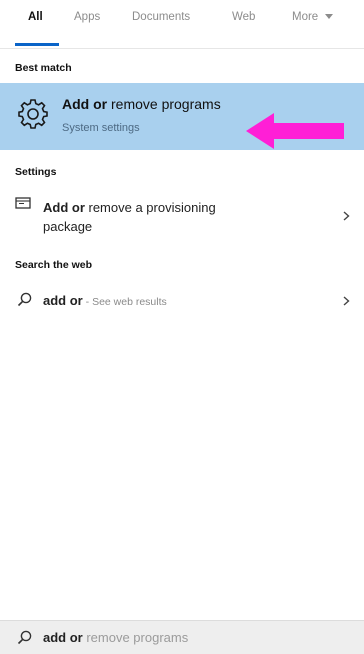 The image size is (364, 654). I want to click on web-search-suffix: - See web results, so click(124, 302).